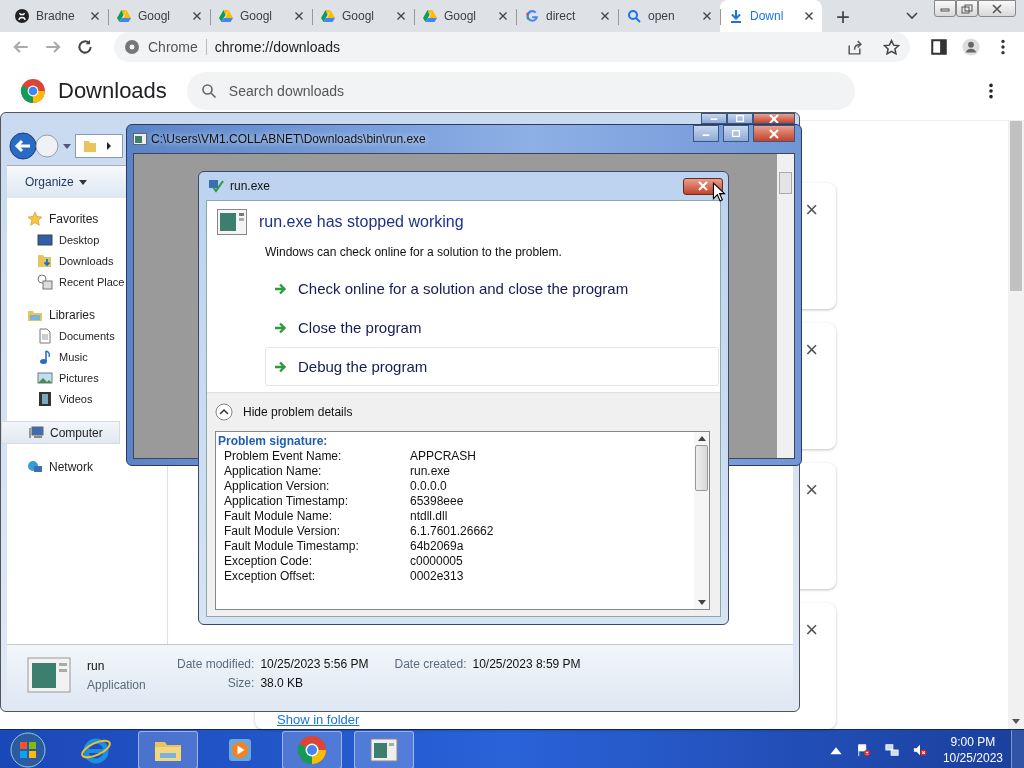  Describe the element at coordinates (462, 412) in the screenshot. I see `details-toggle: Hide problem details` at that location.